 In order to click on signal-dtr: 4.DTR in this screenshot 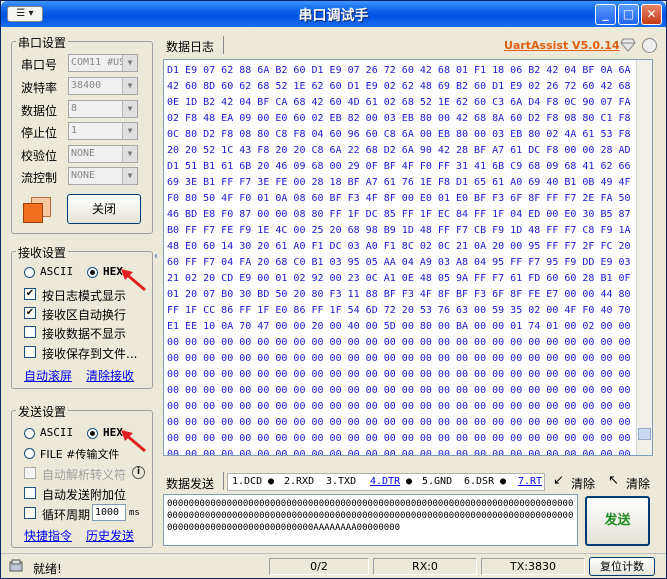, I will do `click(385, 482)`.